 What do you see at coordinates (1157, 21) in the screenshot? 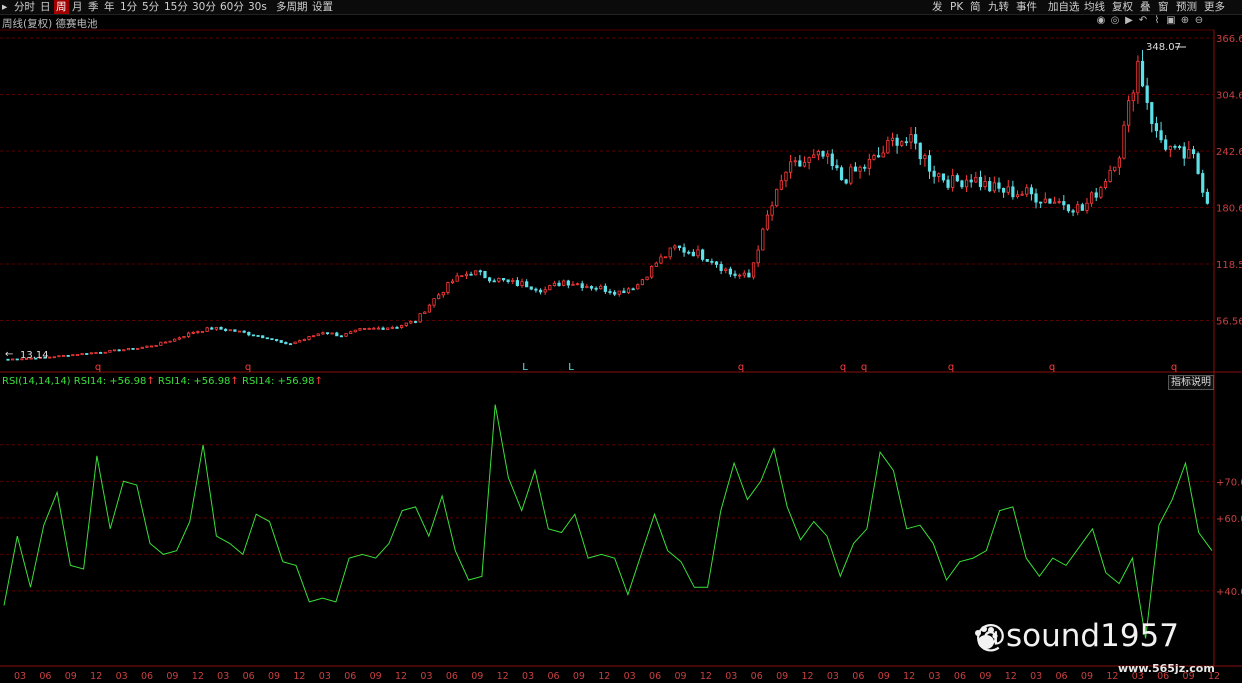
I see `zigzag-icon: ⌇` at bounding box center [1157, 21].